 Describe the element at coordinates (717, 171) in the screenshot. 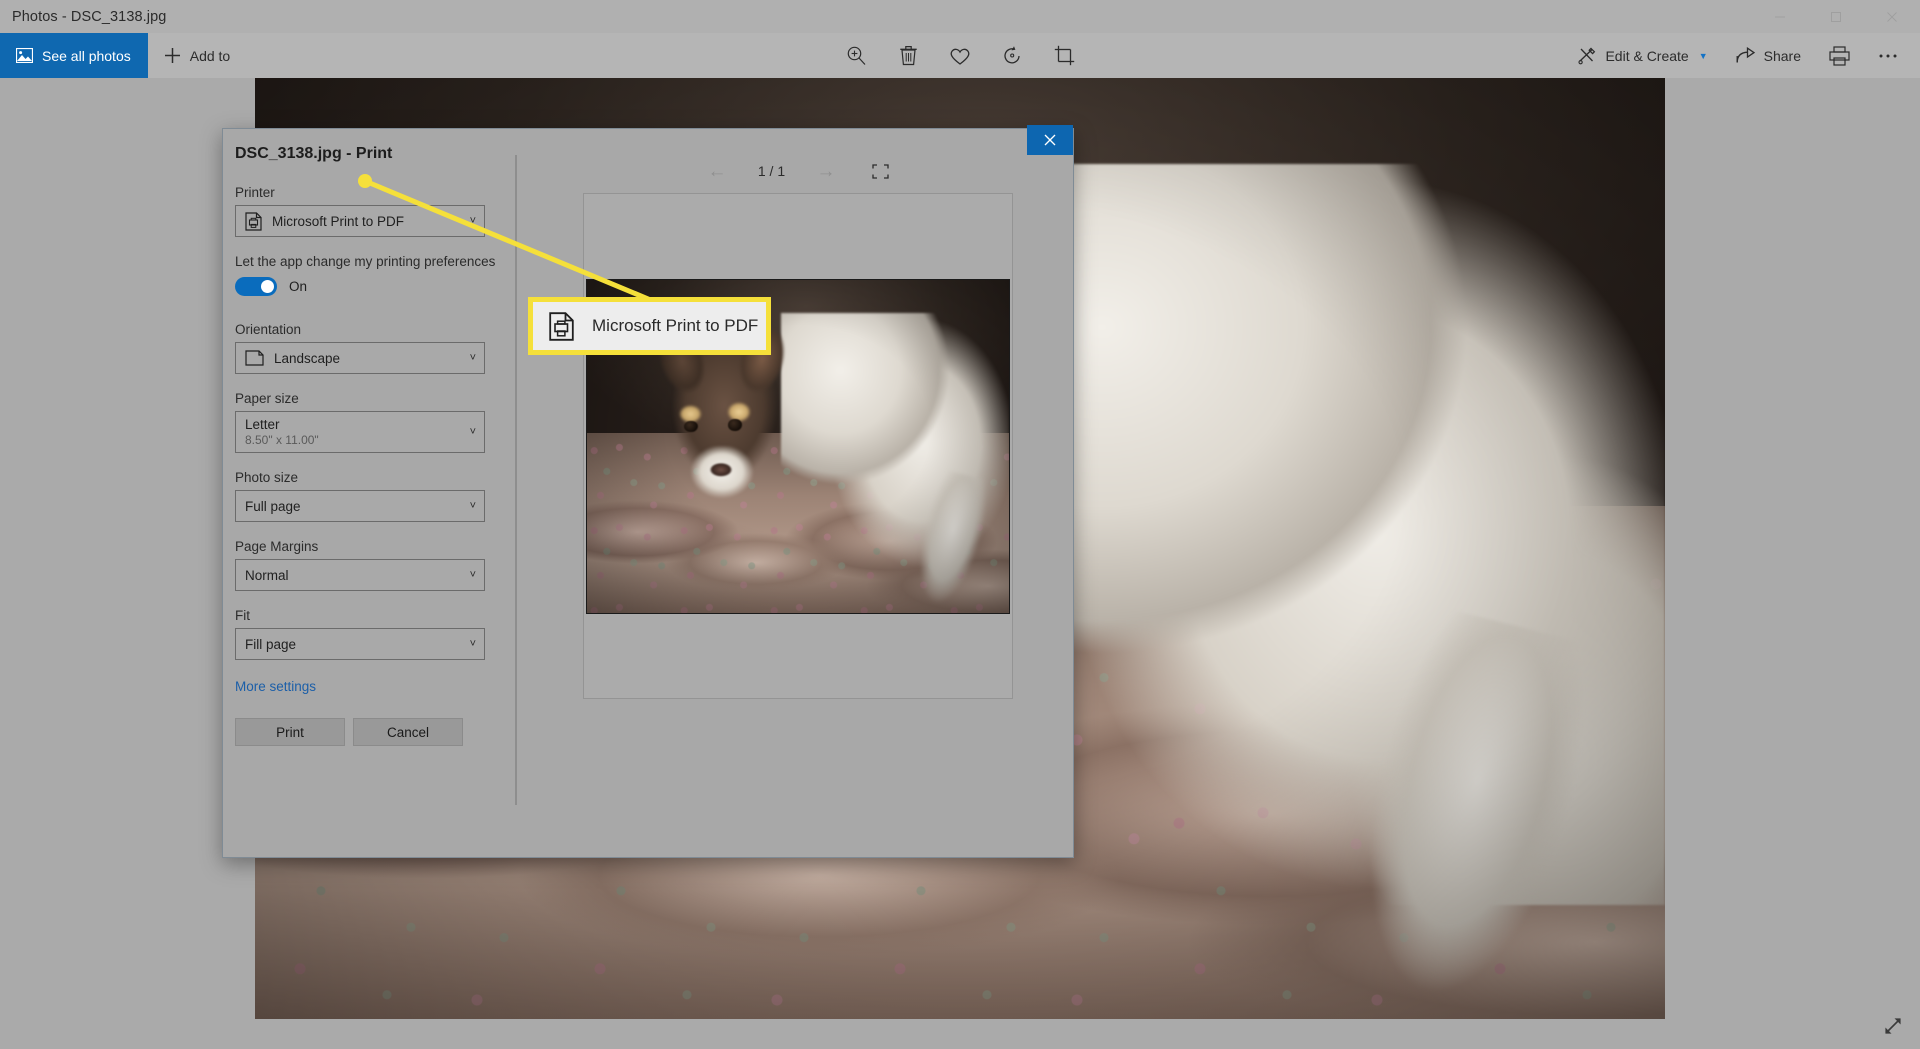

I see `previous-page-button: ←` at that location.